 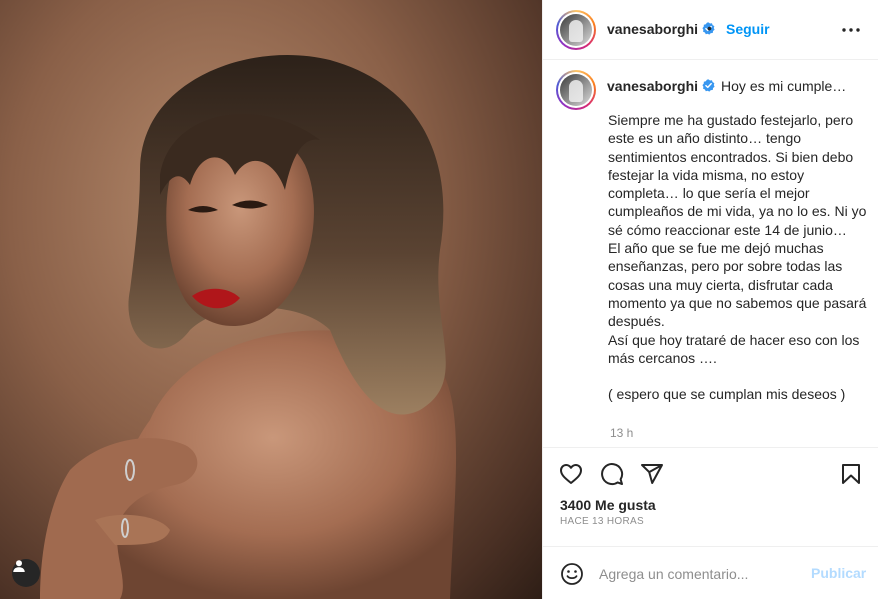 I want to click on user-tag-icon, so click(x=19, y=566).